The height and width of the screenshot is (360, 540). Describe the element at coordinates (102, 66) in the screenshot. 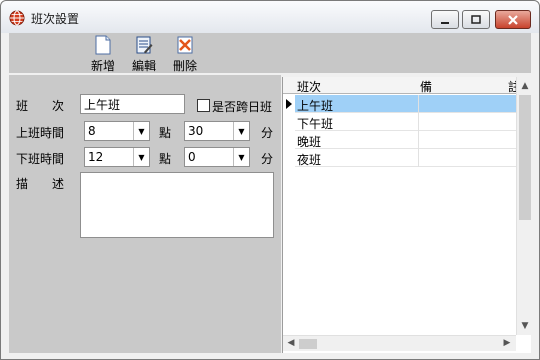

I see `new-button-label: 新增` at that location.